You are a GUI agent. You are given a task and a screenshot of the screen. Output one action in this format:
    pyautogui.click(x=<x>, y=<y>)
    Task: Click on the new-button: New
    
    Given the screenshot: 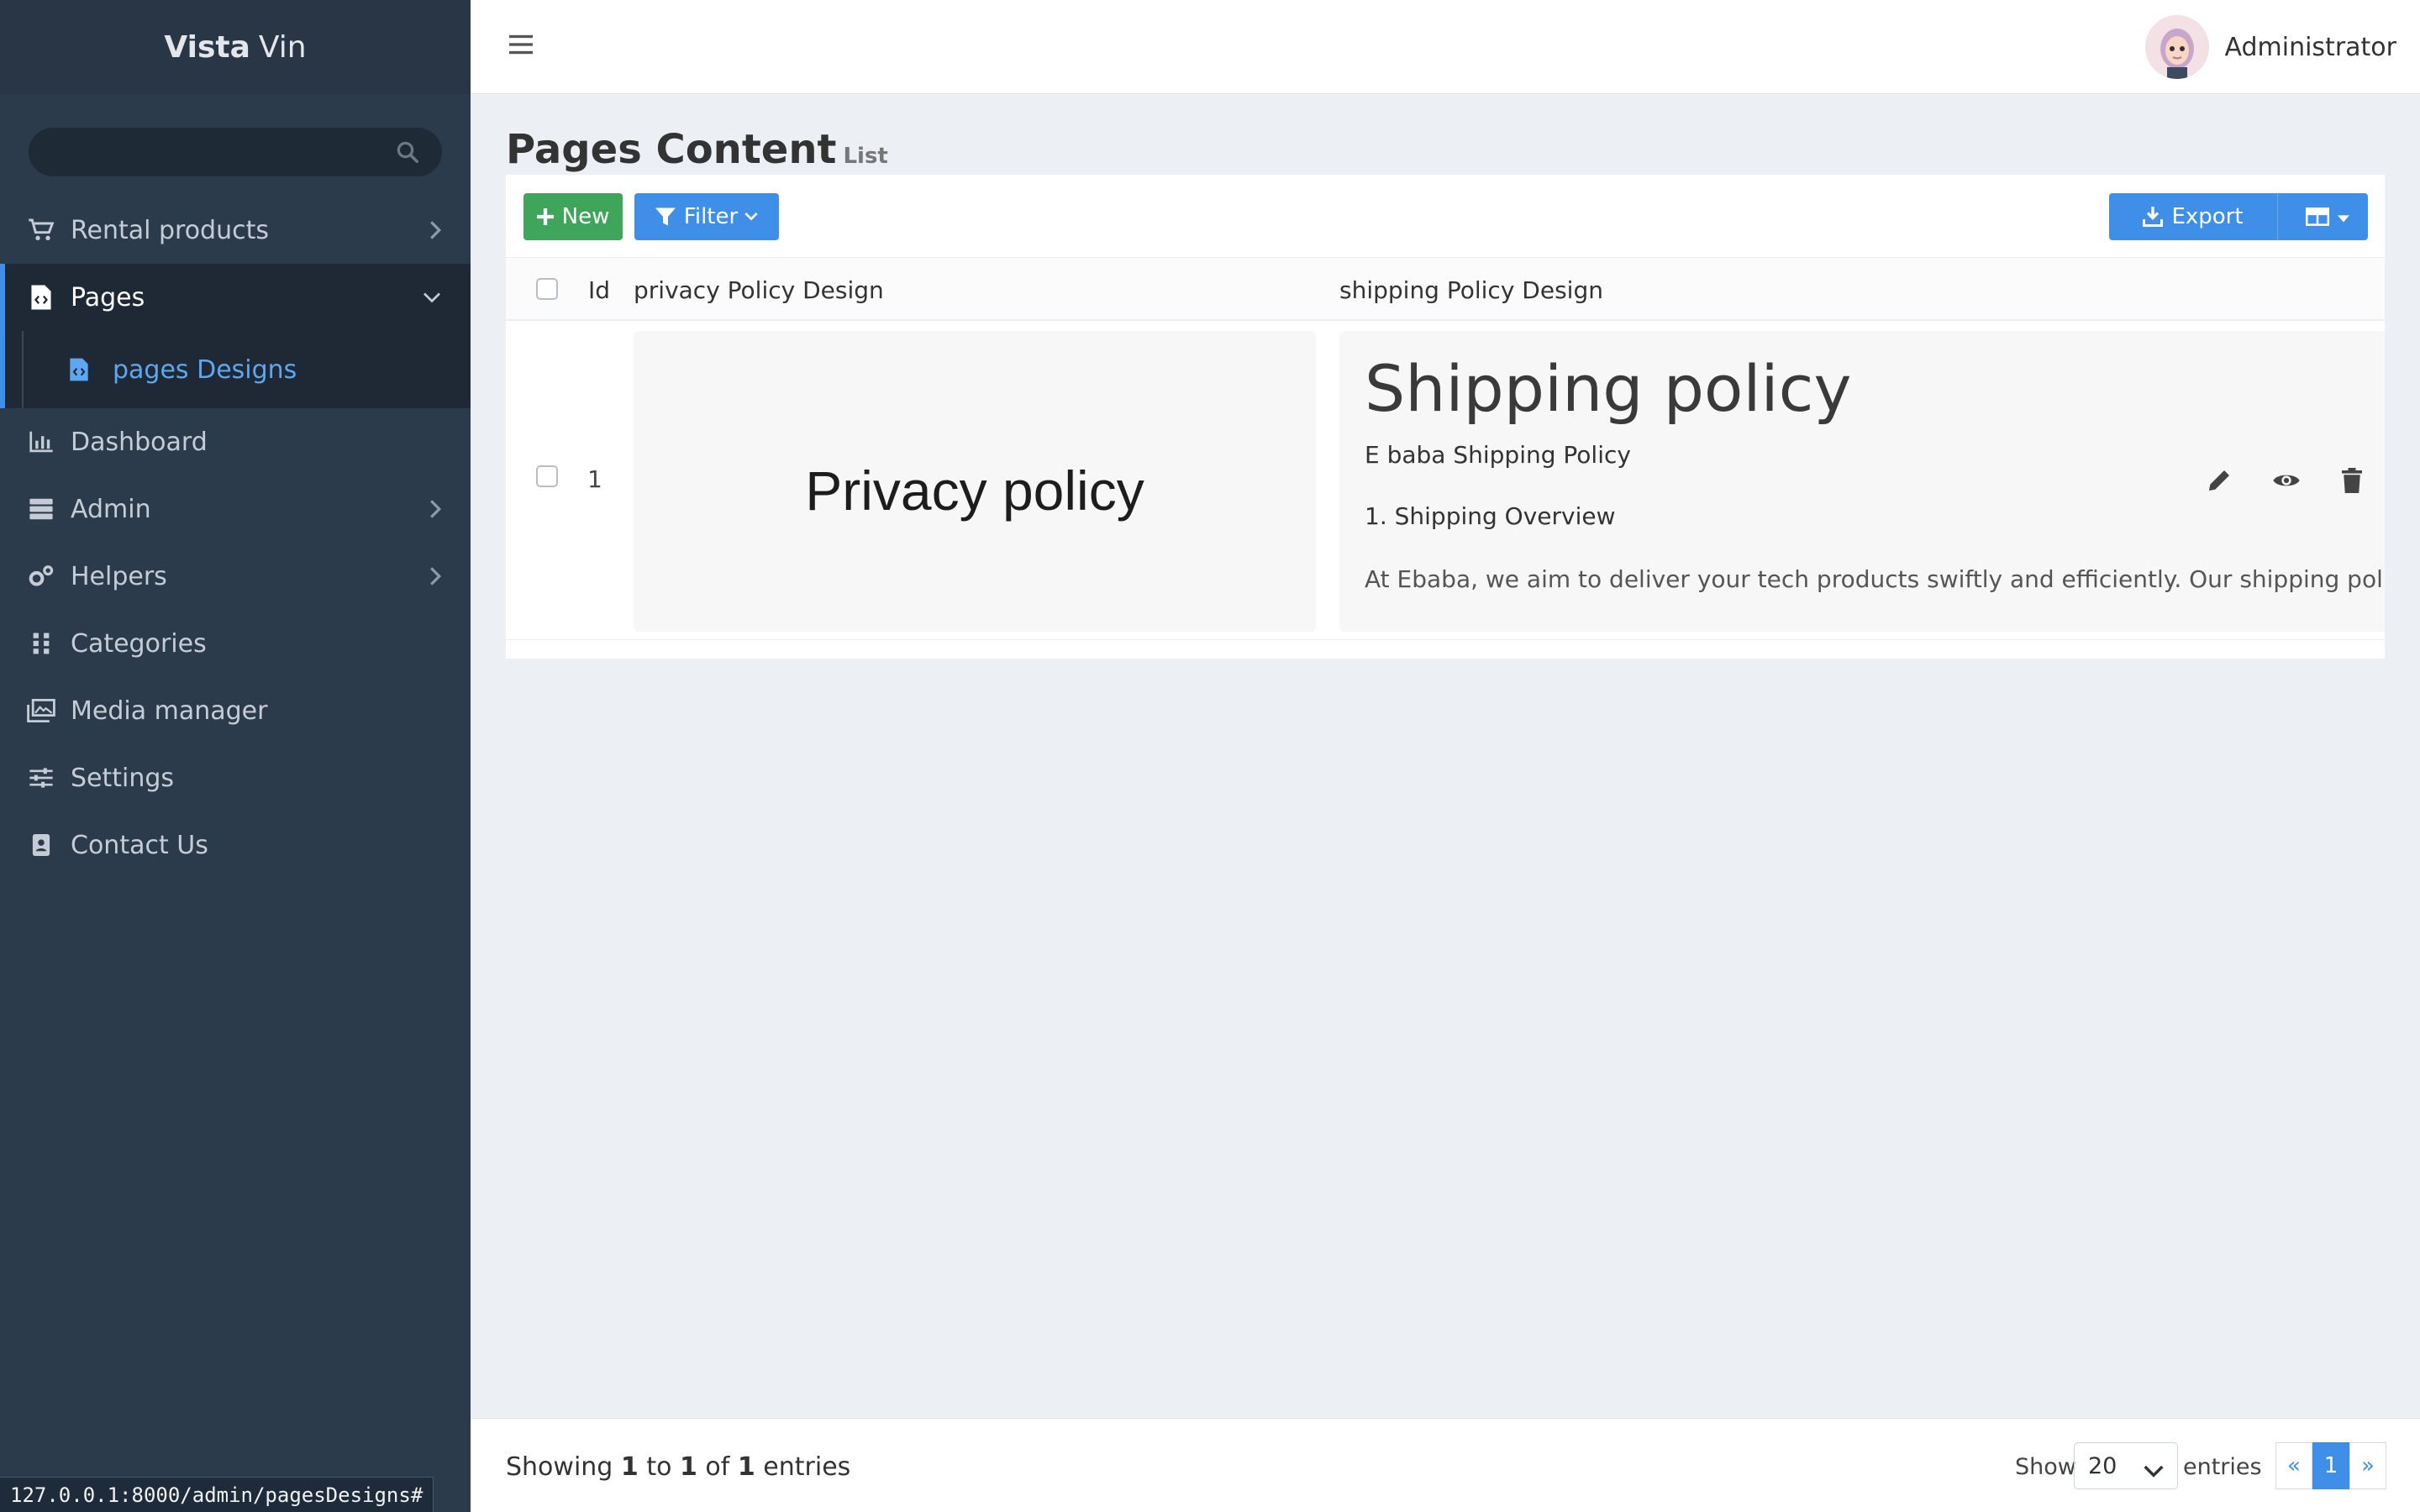 What is the action you would take?
    pyautogui.click(x=573, y=216)
    